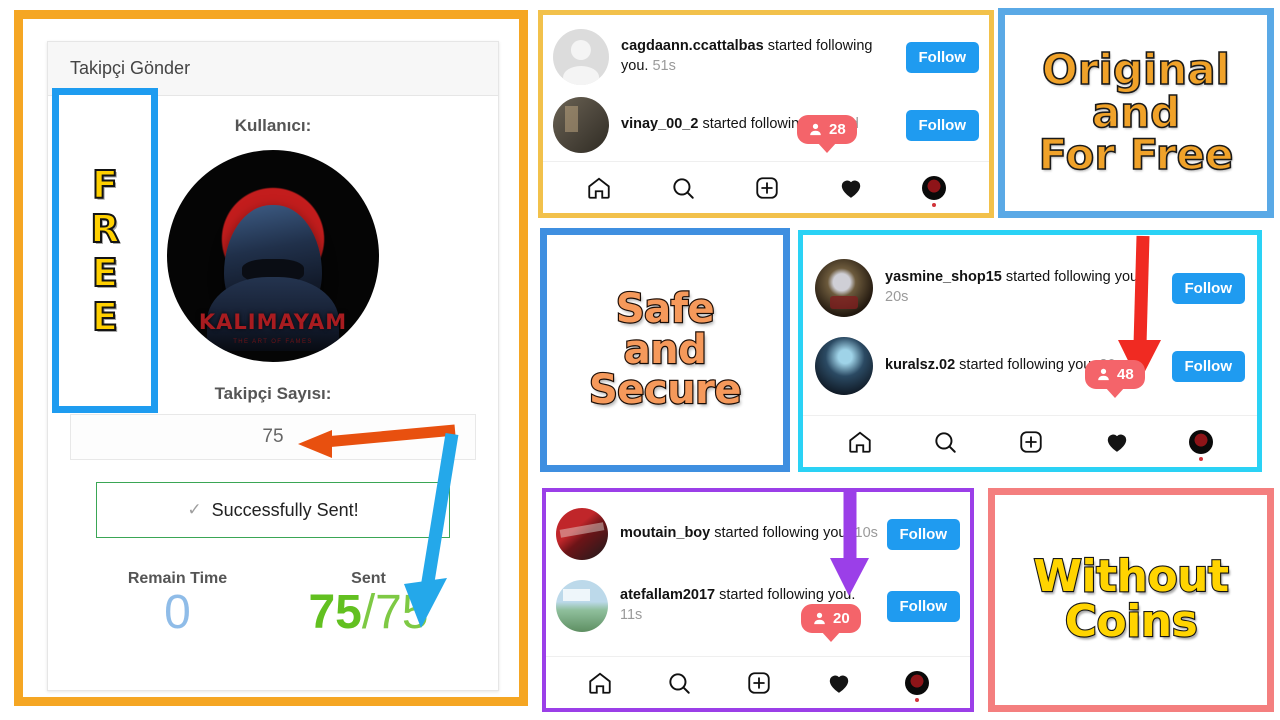 The width and height of the screenshot is (1280, 720). What do you see at coordinates (273, 322) in the screenshot?
I see `profile-name: KALIMAYAM` at bounding box center [273, 322].